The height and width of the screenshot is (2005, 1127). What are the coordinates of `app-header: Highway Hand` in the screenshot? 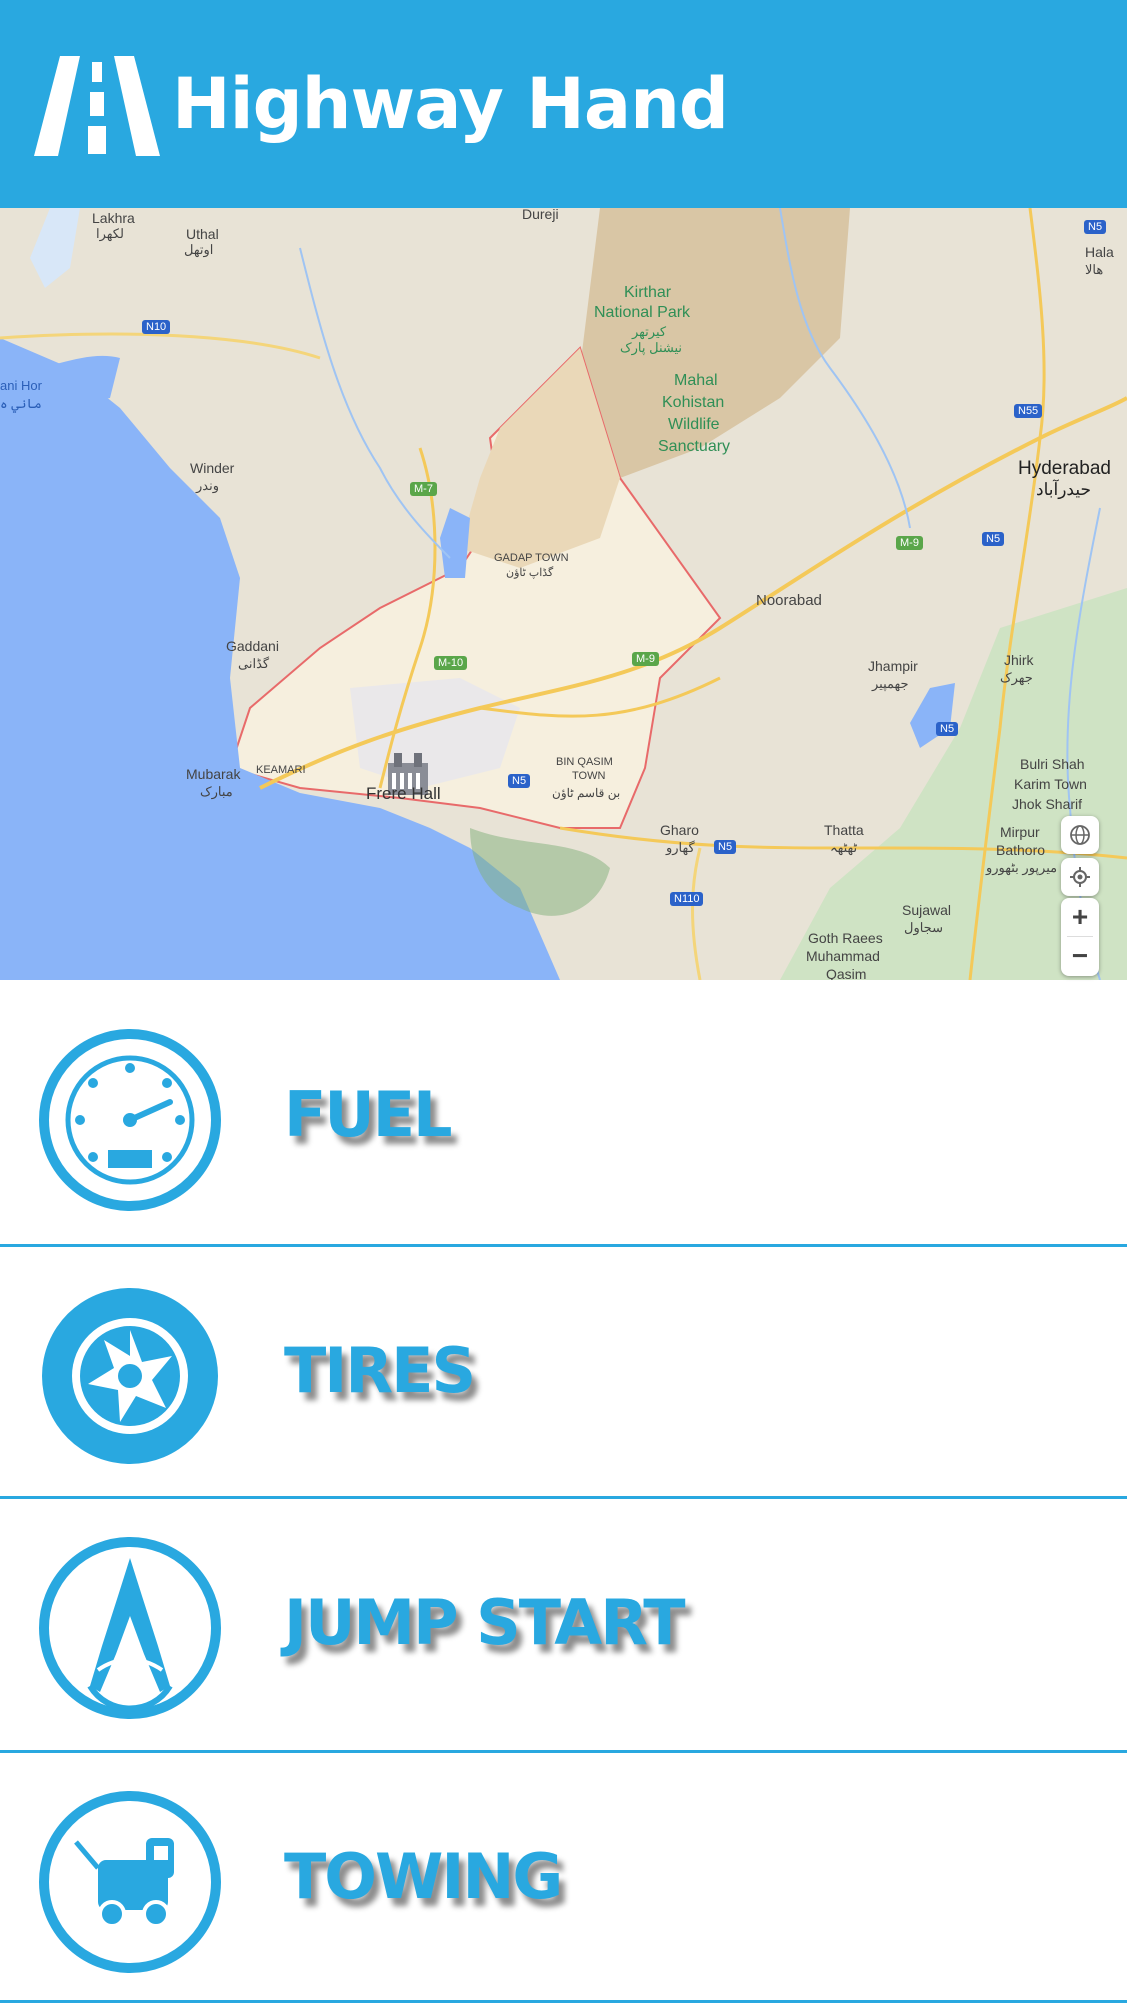 It's located at (563, 104).